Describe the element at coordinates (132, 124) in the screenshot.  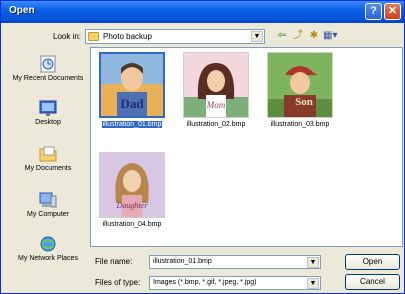
I see `file-name: illustration_01.bmp` at that location.